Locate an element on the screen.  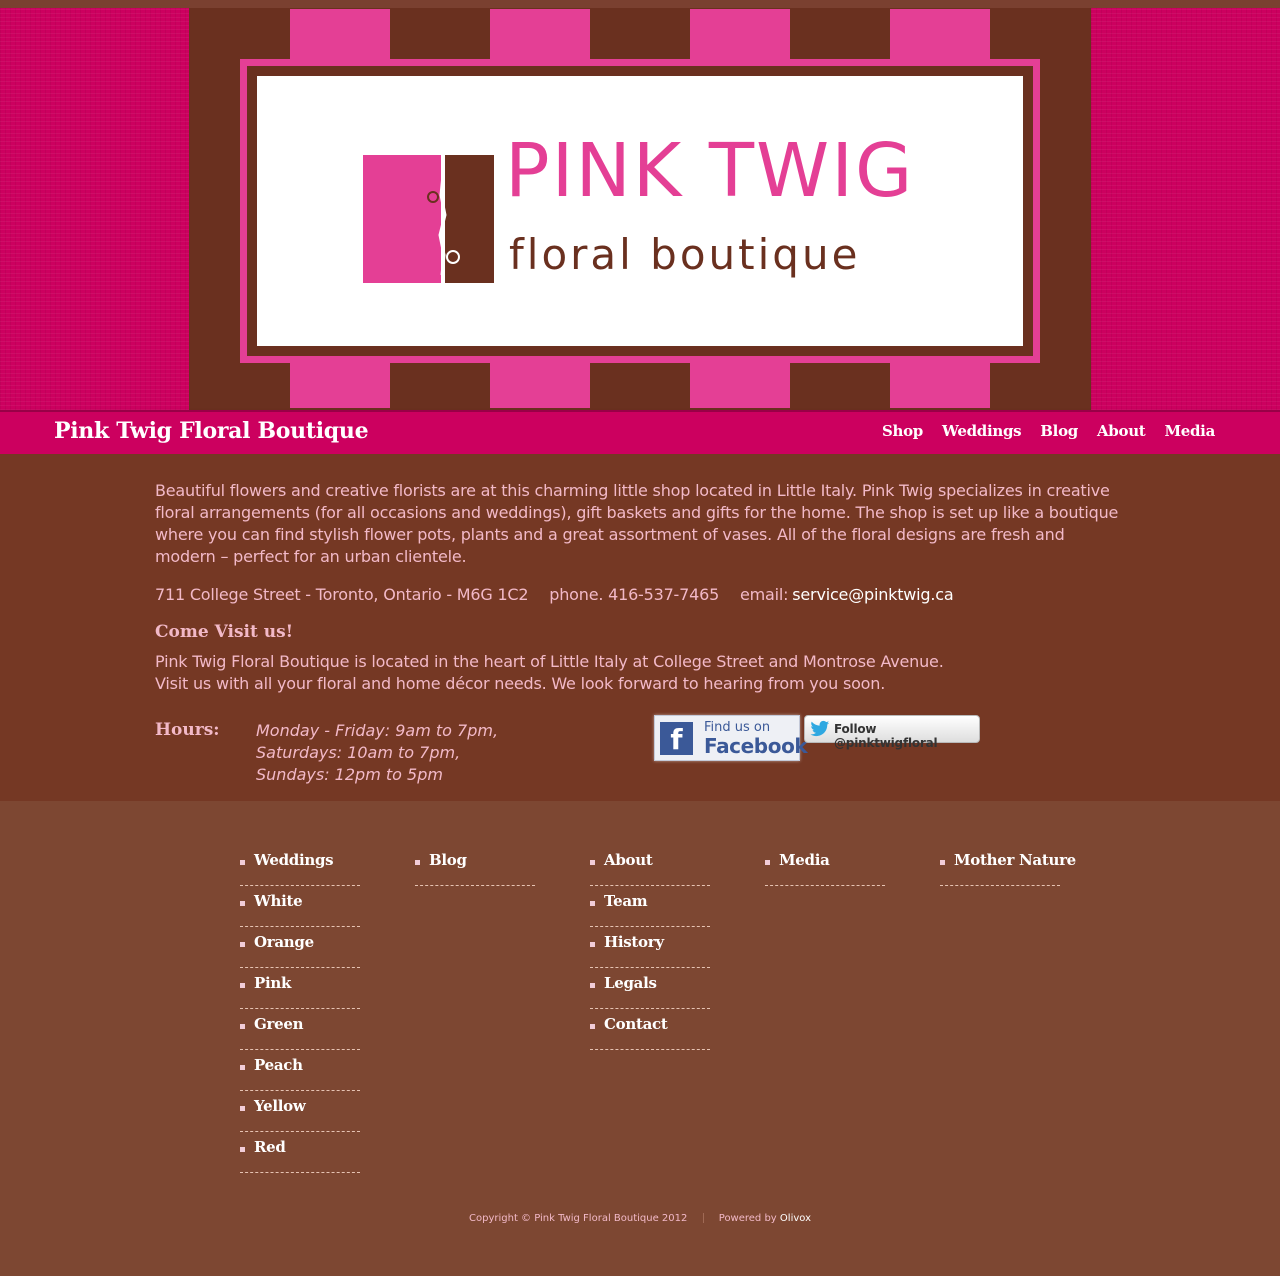
footer-item: Media is located at coordinates (825, 865).